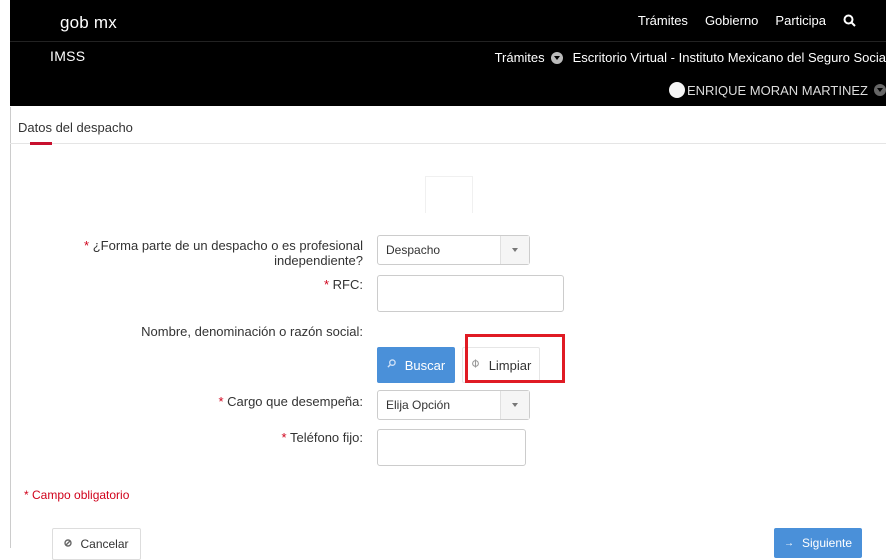 The height and width of the screenshot is (560, 886). I want to click on telefono-label-text: Teléfono fijo:, so click(326, 437).